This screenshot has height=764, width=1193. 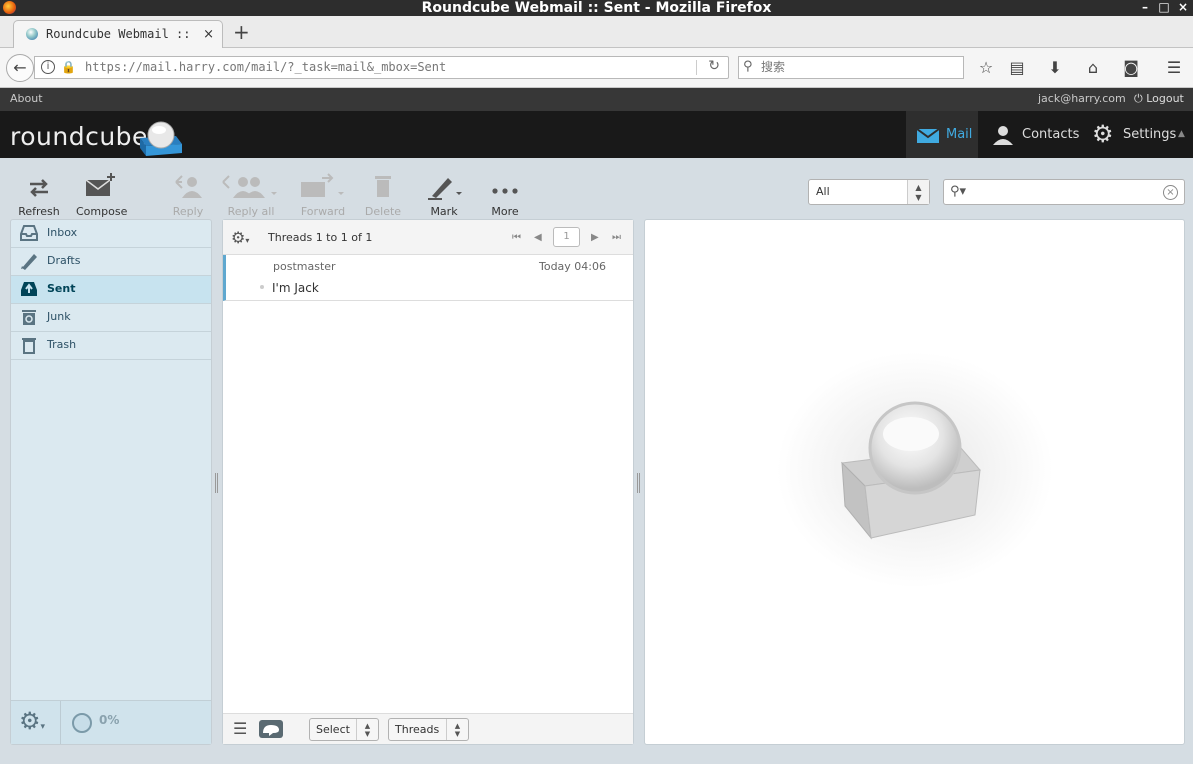 What do you see at coordinates (208, 34) in the screenshot?
I see `close-tab-button: ×` at bounding box center [208, 34].